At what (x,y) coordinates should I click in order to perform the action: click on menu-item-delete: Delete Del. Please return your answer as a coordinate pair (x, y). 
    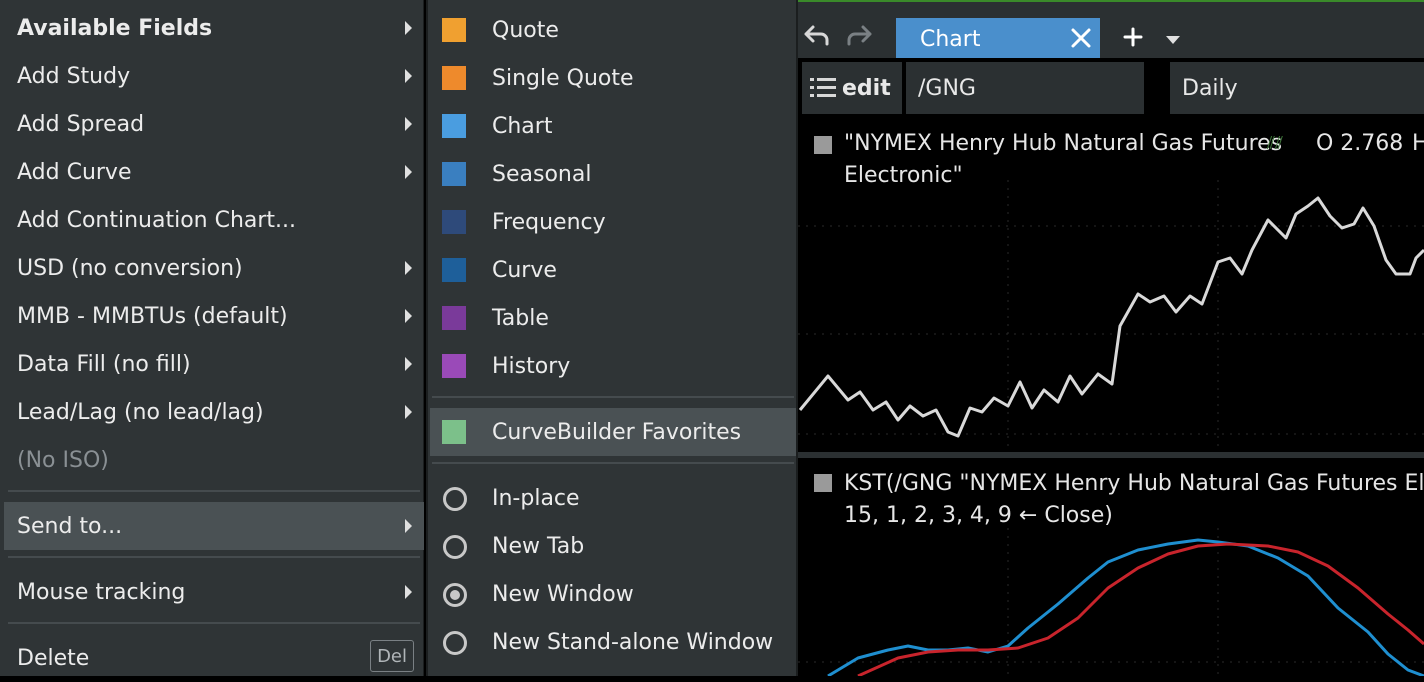
    Looking at the image, I should click on (214, 658).